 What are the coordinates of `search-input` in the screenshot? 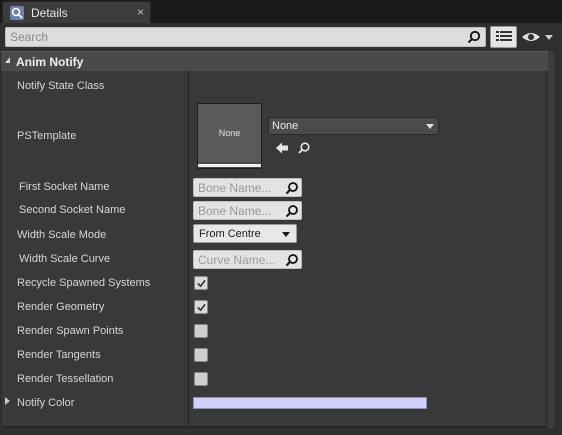 It's located at (236, 37).